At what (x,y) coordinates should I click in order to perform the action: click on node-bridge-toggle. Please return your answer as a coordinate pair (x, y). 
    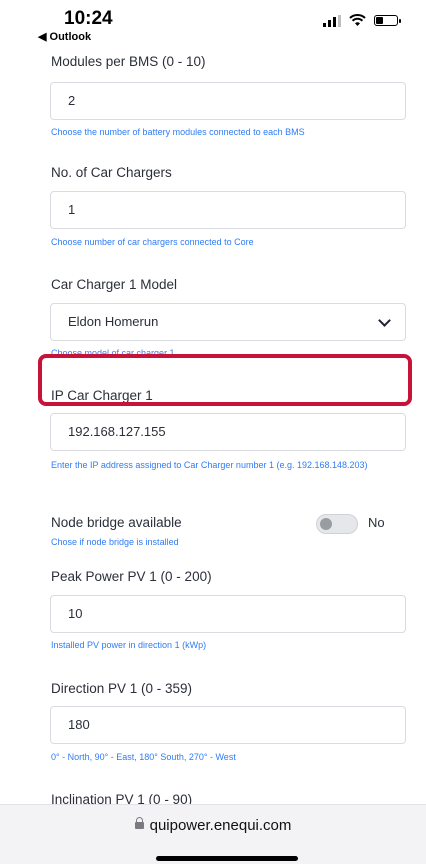
    Looking at the image, I should click on (337, 524).